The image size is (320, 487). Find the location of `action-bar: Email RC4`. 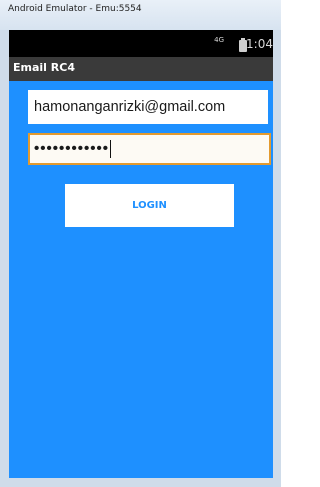

action-bar: Email RC4 is located at coordinates (141, 69).